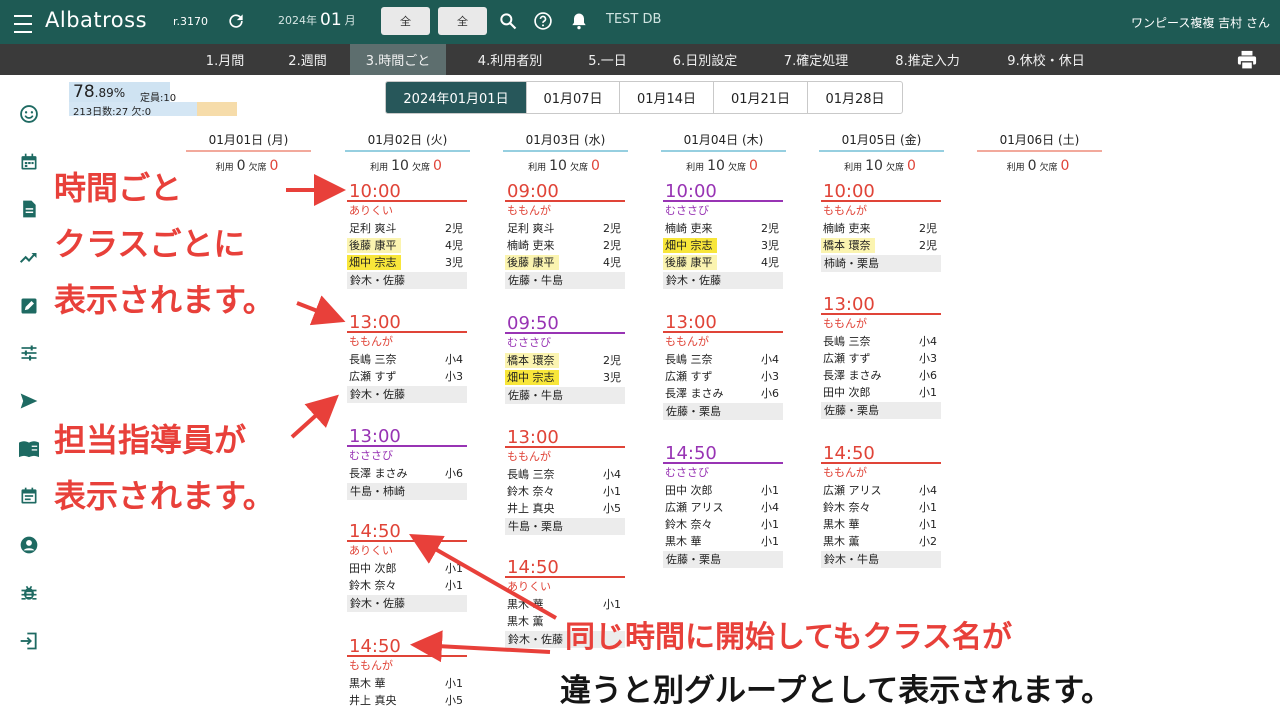  I want to click on class-block: 13:00 ももんが 長嶋 三奈 小4 広瀬 すず 小3 鈴木・佐藤, so click(407, 357).